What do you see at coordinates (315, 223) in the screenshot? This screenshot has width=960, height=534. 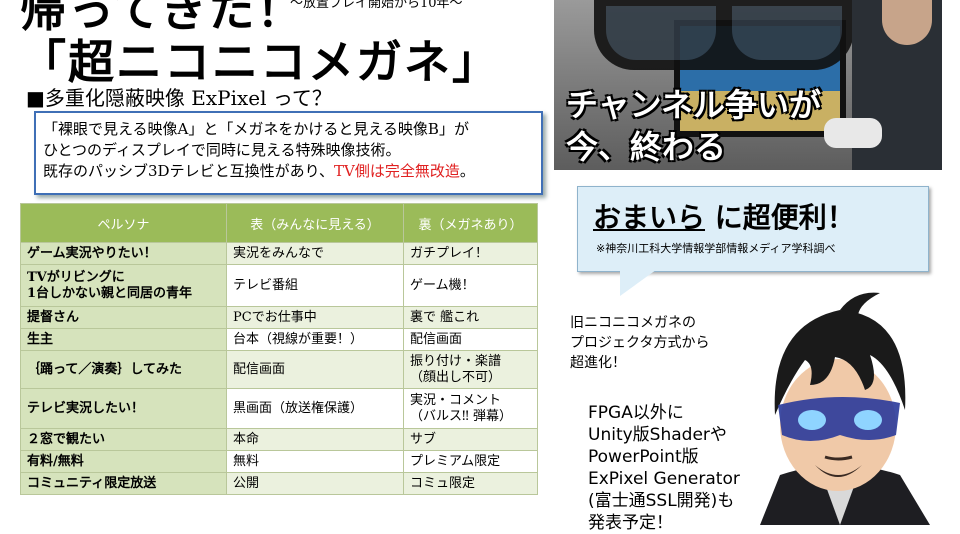 I see `header-front: 表（みんなに見える）` at bounding box center [315, 223].